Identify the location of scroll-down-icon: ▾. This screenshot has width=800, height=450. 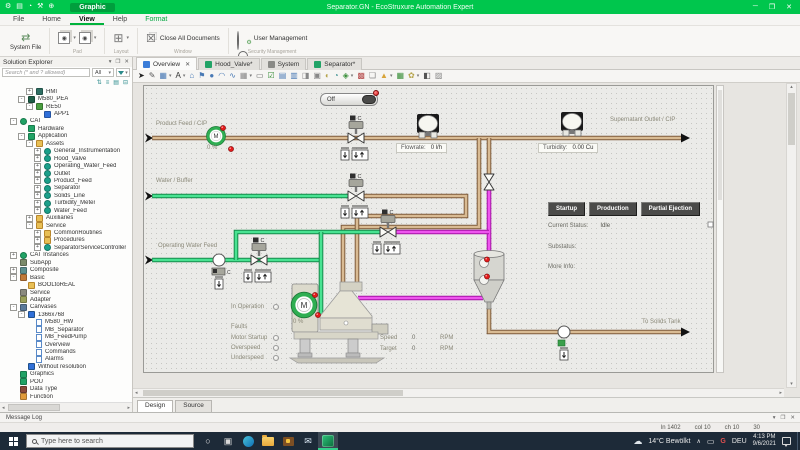
(791, 384).